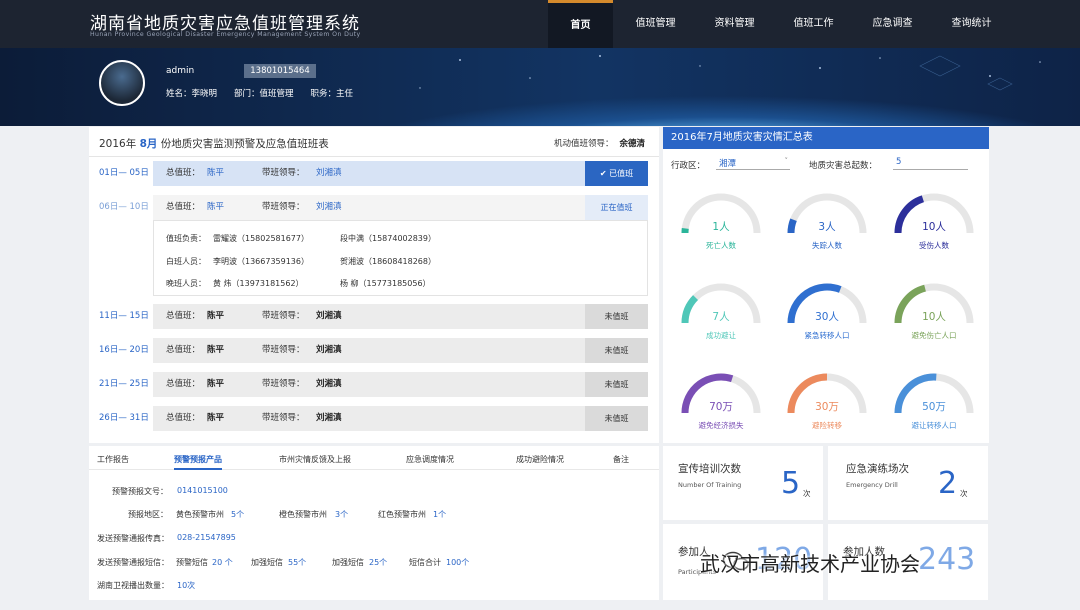 This screenshot has width=1080, height=610. I want to click on tab-notes: 备注, so click(621, 459).